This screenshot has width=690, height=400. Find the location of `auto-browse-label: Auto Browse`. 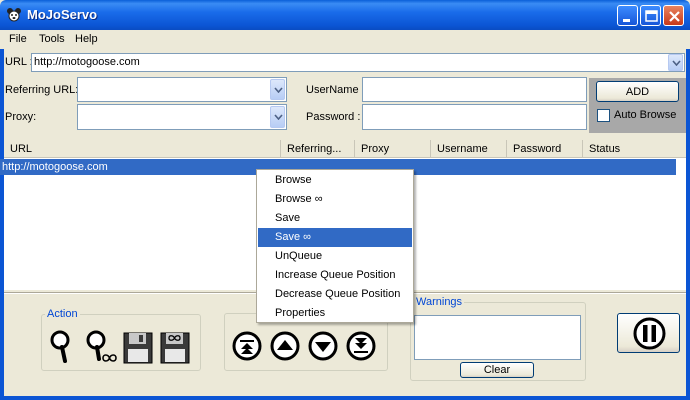

auto-browse-label: Auto Browse is located at coordinates (645, 115).